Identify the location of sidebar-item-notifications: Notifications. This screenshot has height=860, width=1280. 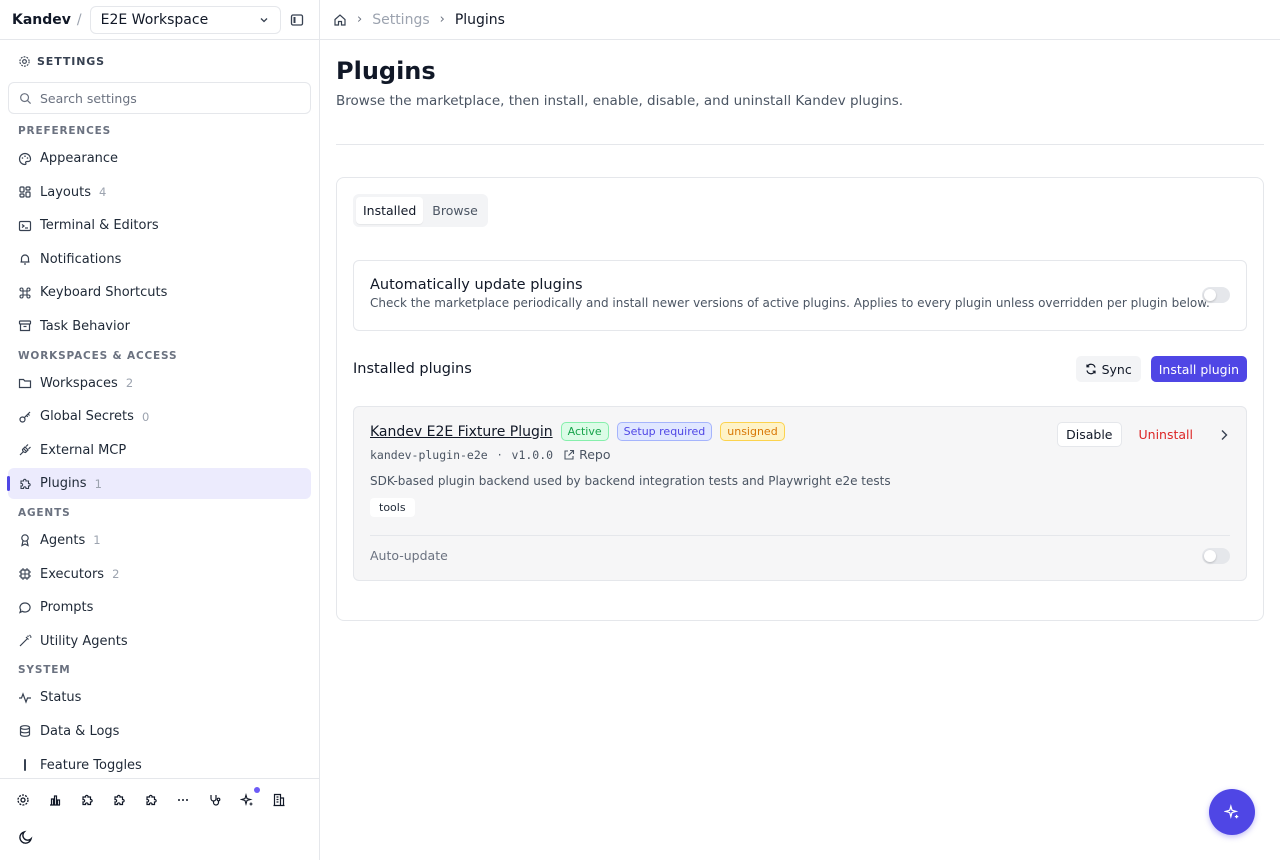
(159, 259).